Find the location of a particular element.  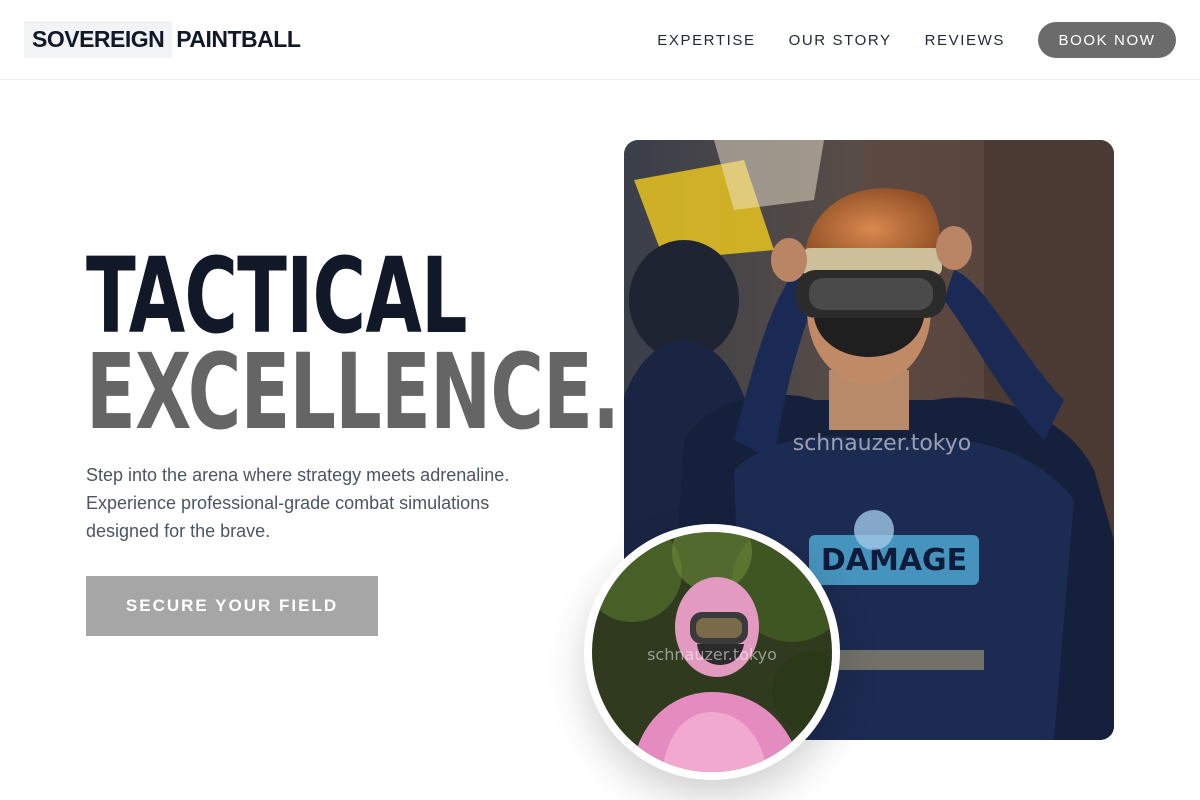

site-logo: SOVEREIGN PAINTBALL is located at coordinates (162, 39).